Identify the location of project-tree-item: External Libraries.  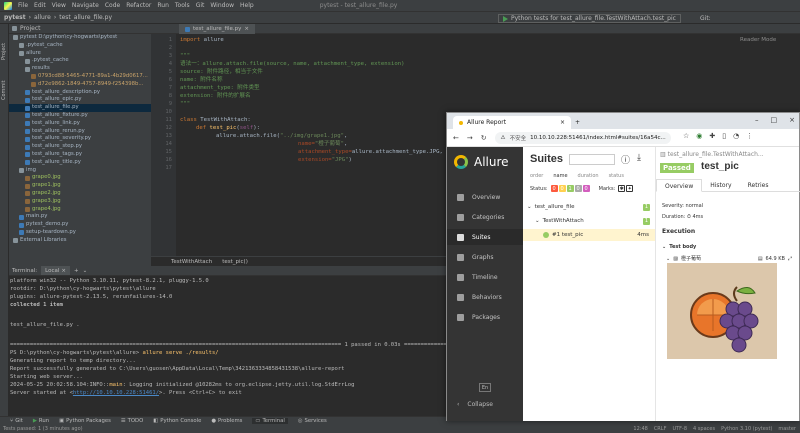
(80, 241).